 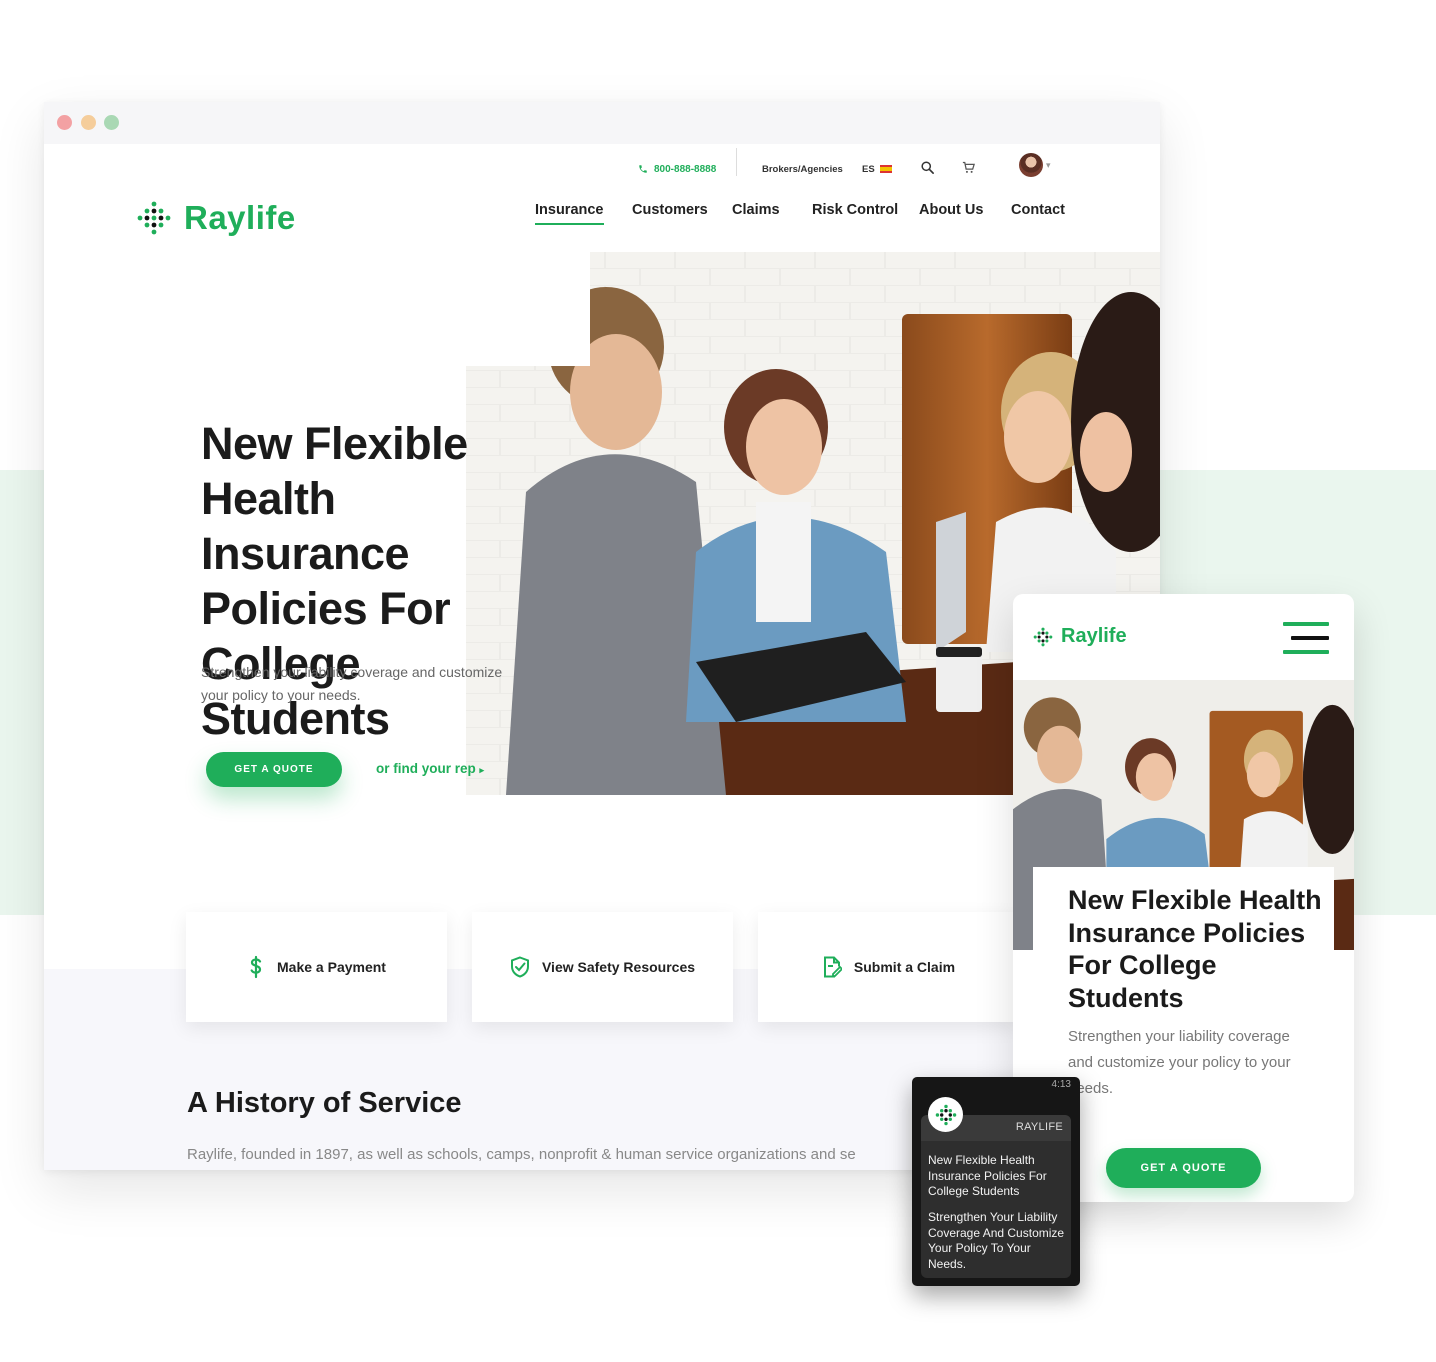 What do you see at coordinates (904, 967) in the screenshot?
I see `card-label: Submit a Claim` at bounding box center [904, 967].